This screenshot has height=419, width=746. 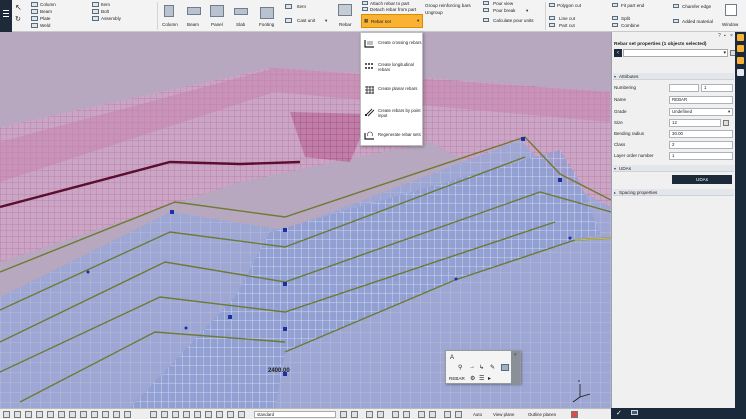 What do you see at coordinates (696, 6) in the screenshot?
I see `ribbon-chamfer-label: Chamfer edge` at bounding box center [696, 6].